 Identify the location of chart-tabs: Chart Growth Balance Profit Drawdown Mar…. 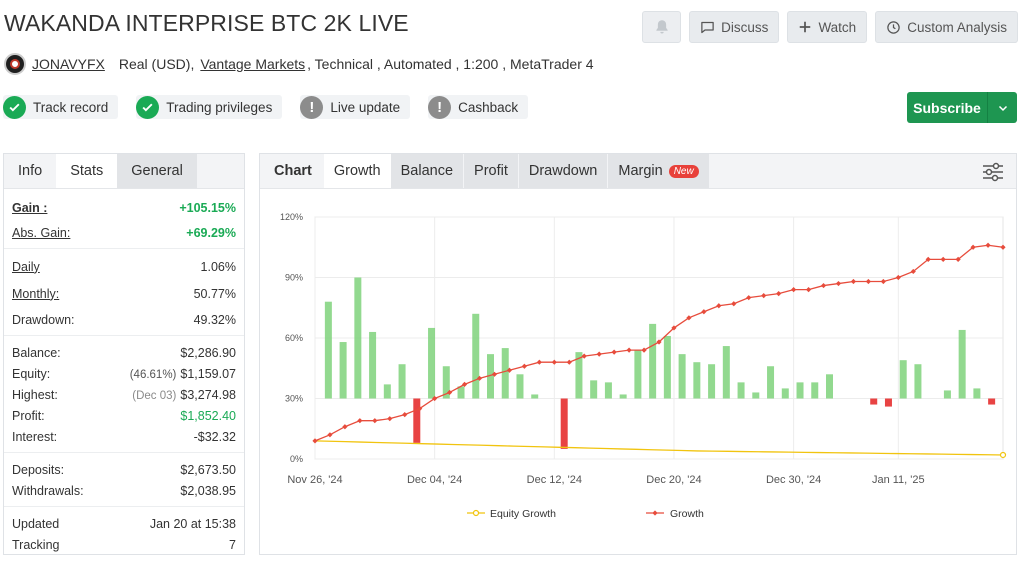
(638, 171).